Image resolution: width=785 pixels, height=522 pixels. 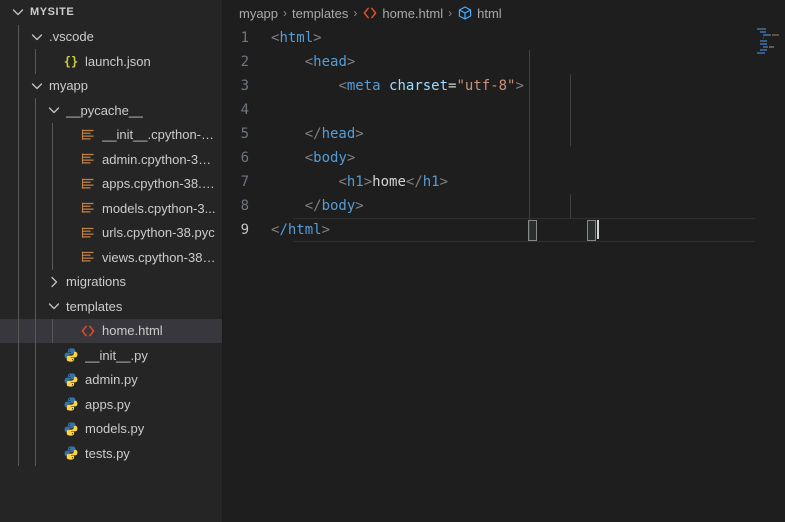 I want to click on explorer-item-label: tests.py, so click(x=107, y=453).